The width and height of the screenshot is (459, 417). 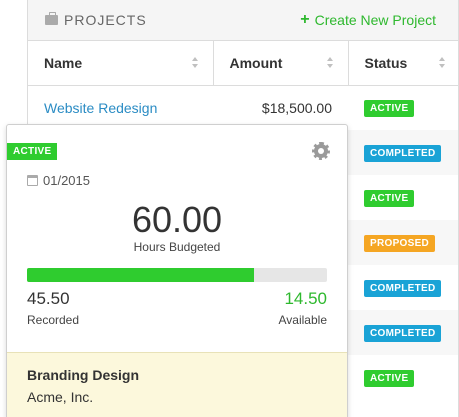 What do you see at coordinates (53, 320) in the screenshot?
I see `recorded-label: Recorded` at bounding box center [53, 320].